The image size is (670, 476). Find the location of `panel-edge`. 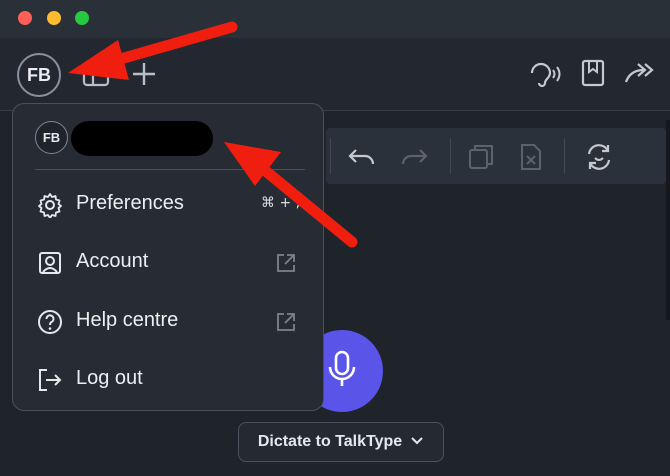

panel-edge is located at coordinates (668, 220).